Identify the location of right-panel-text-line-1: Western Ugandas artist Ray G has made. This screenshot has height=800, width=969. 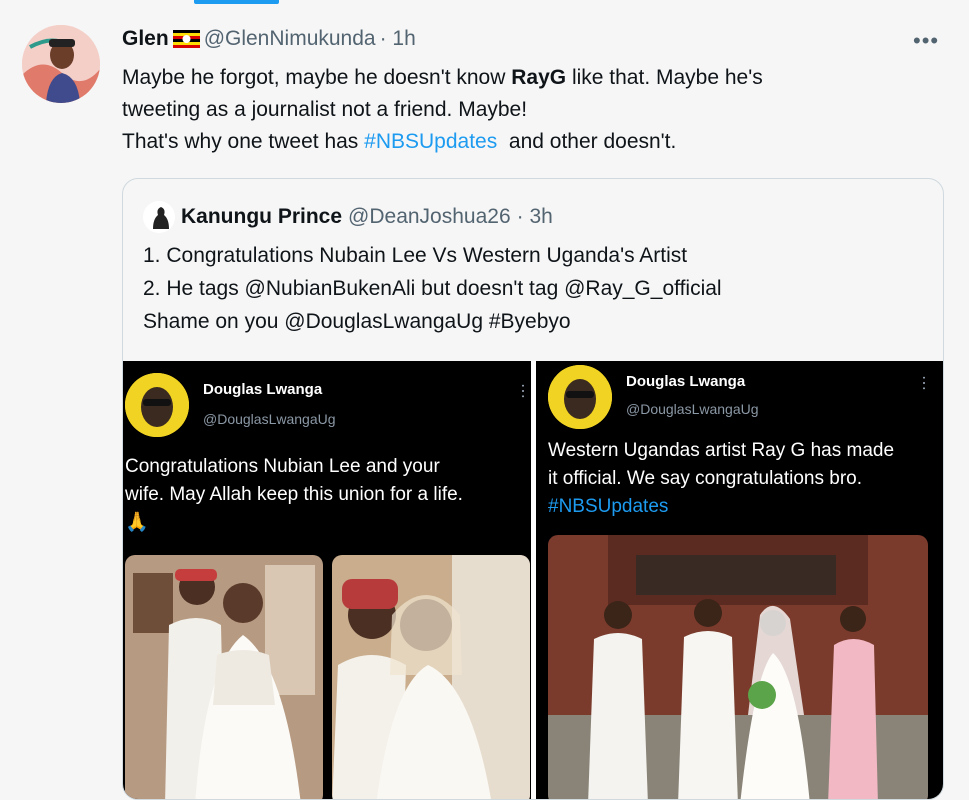
(721, 450).